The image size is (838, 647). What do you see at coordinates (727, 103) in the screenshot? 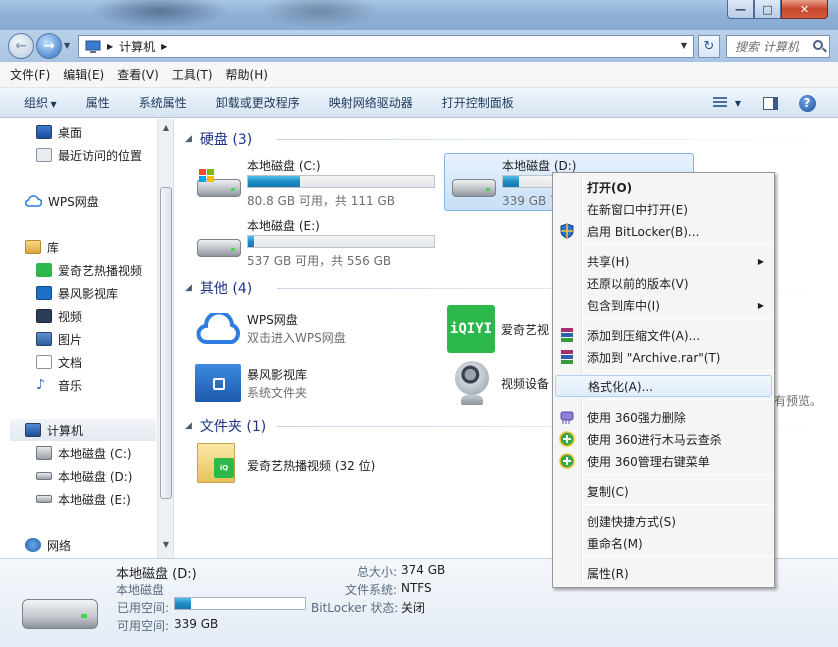
I see `change-view-button: ▼` at bounding box center [727, 103].